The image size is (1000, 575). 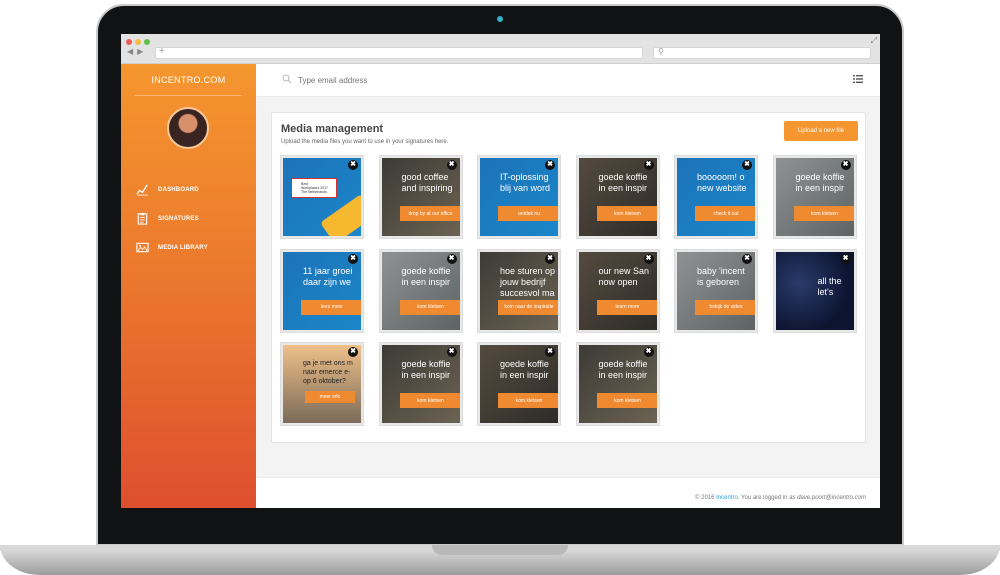 What do you see at coordinates (147, 42) in the screenshot?
I see `maximize-window-icon` at bounding box center [147, 42].